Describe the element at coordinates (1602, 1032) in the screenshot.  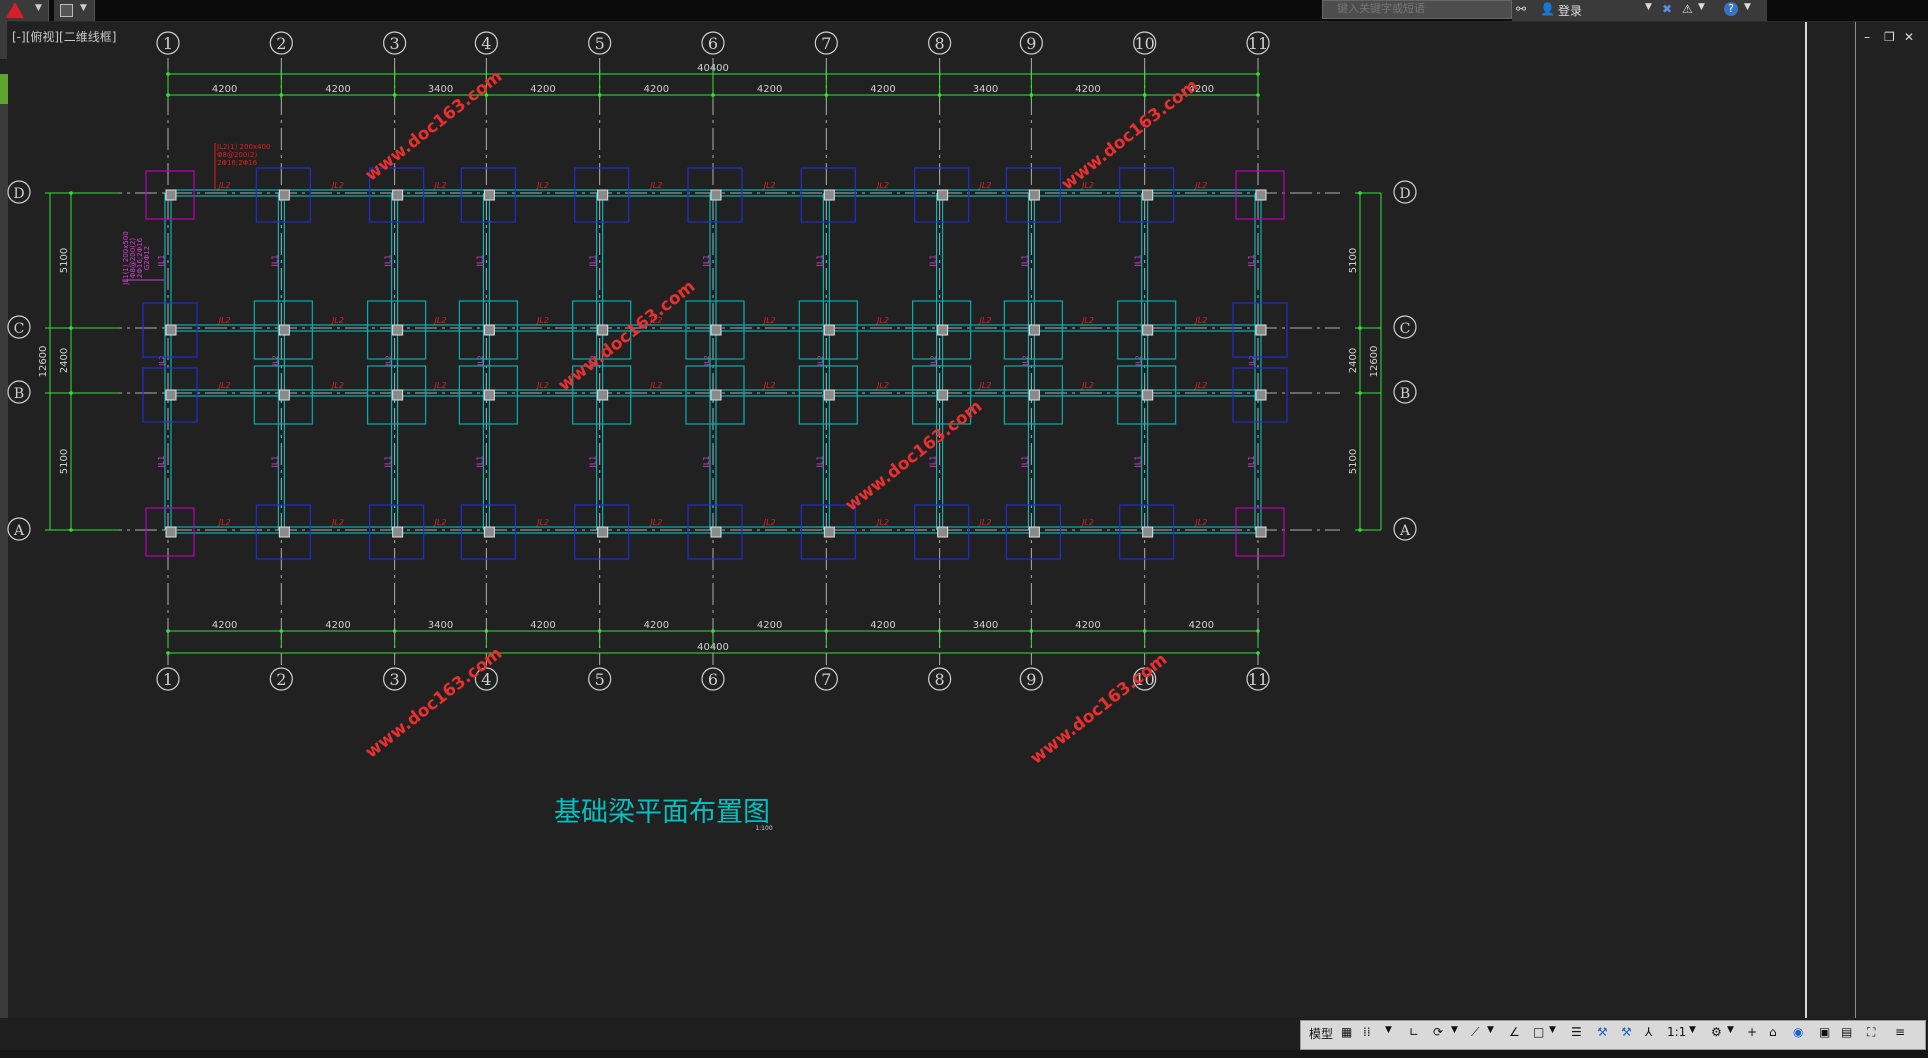
I see `annotation-visibility-icon: ⚒` at that location.